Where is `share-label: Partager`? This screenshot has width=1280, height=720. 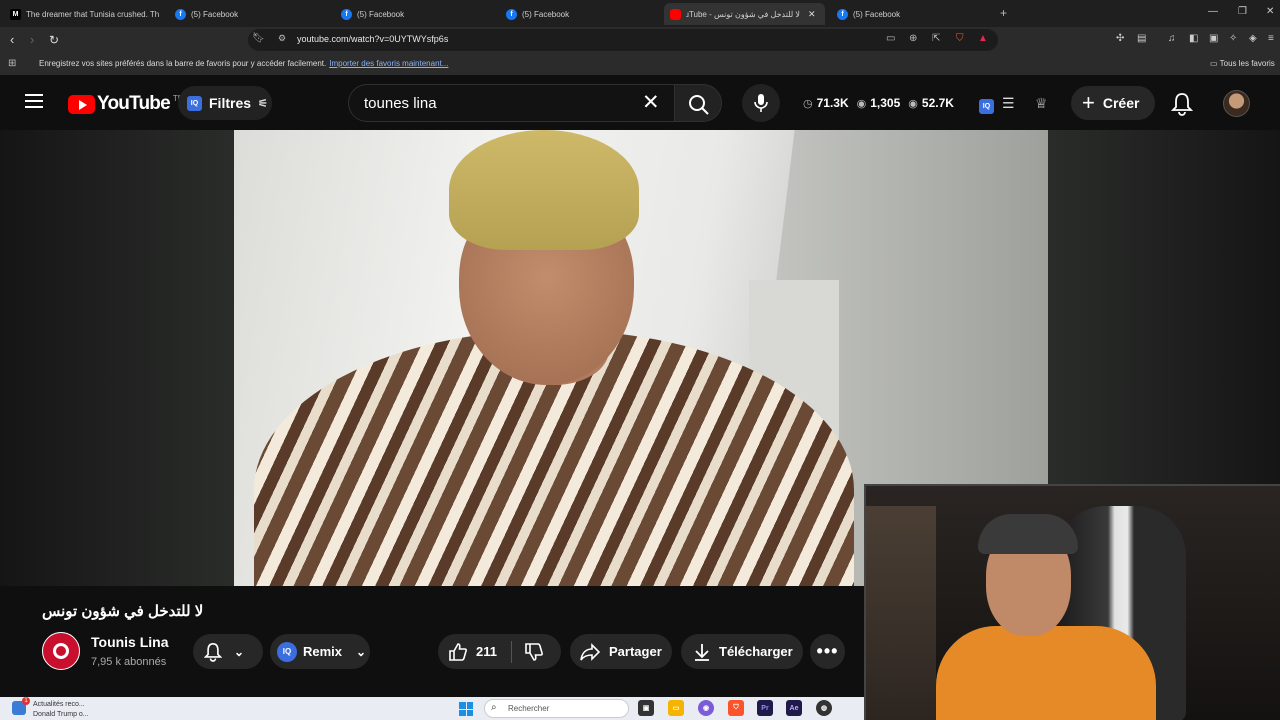
share-label: Partager is located at coordinates (635, 651).